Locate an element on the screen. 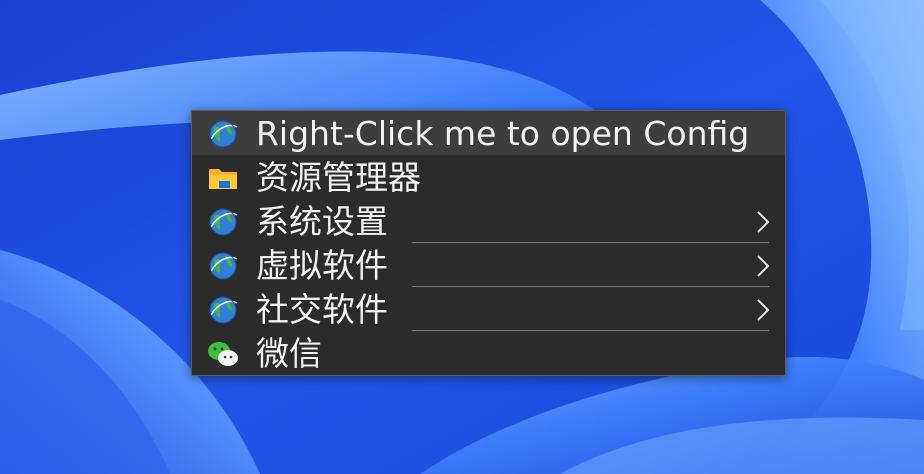 The width and height of the screenshot is (924, 474). menu-item-label: 微信 is located at coordinates (289, 353).